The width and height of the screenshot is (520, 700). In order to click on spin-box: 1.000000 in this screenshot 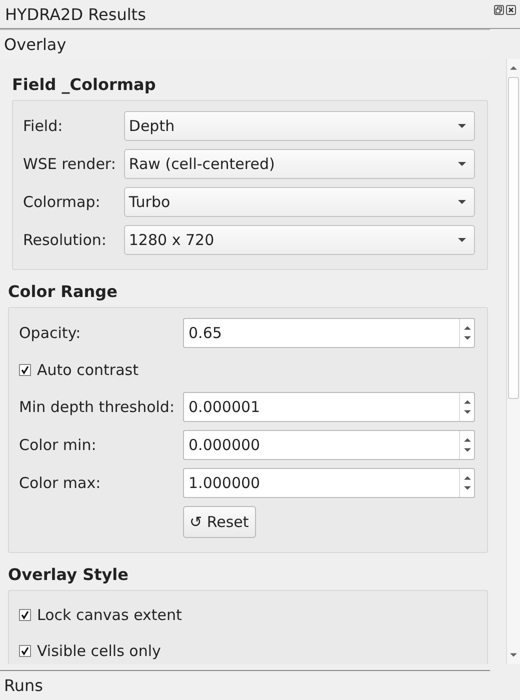, I will do `click(328, 483)`.